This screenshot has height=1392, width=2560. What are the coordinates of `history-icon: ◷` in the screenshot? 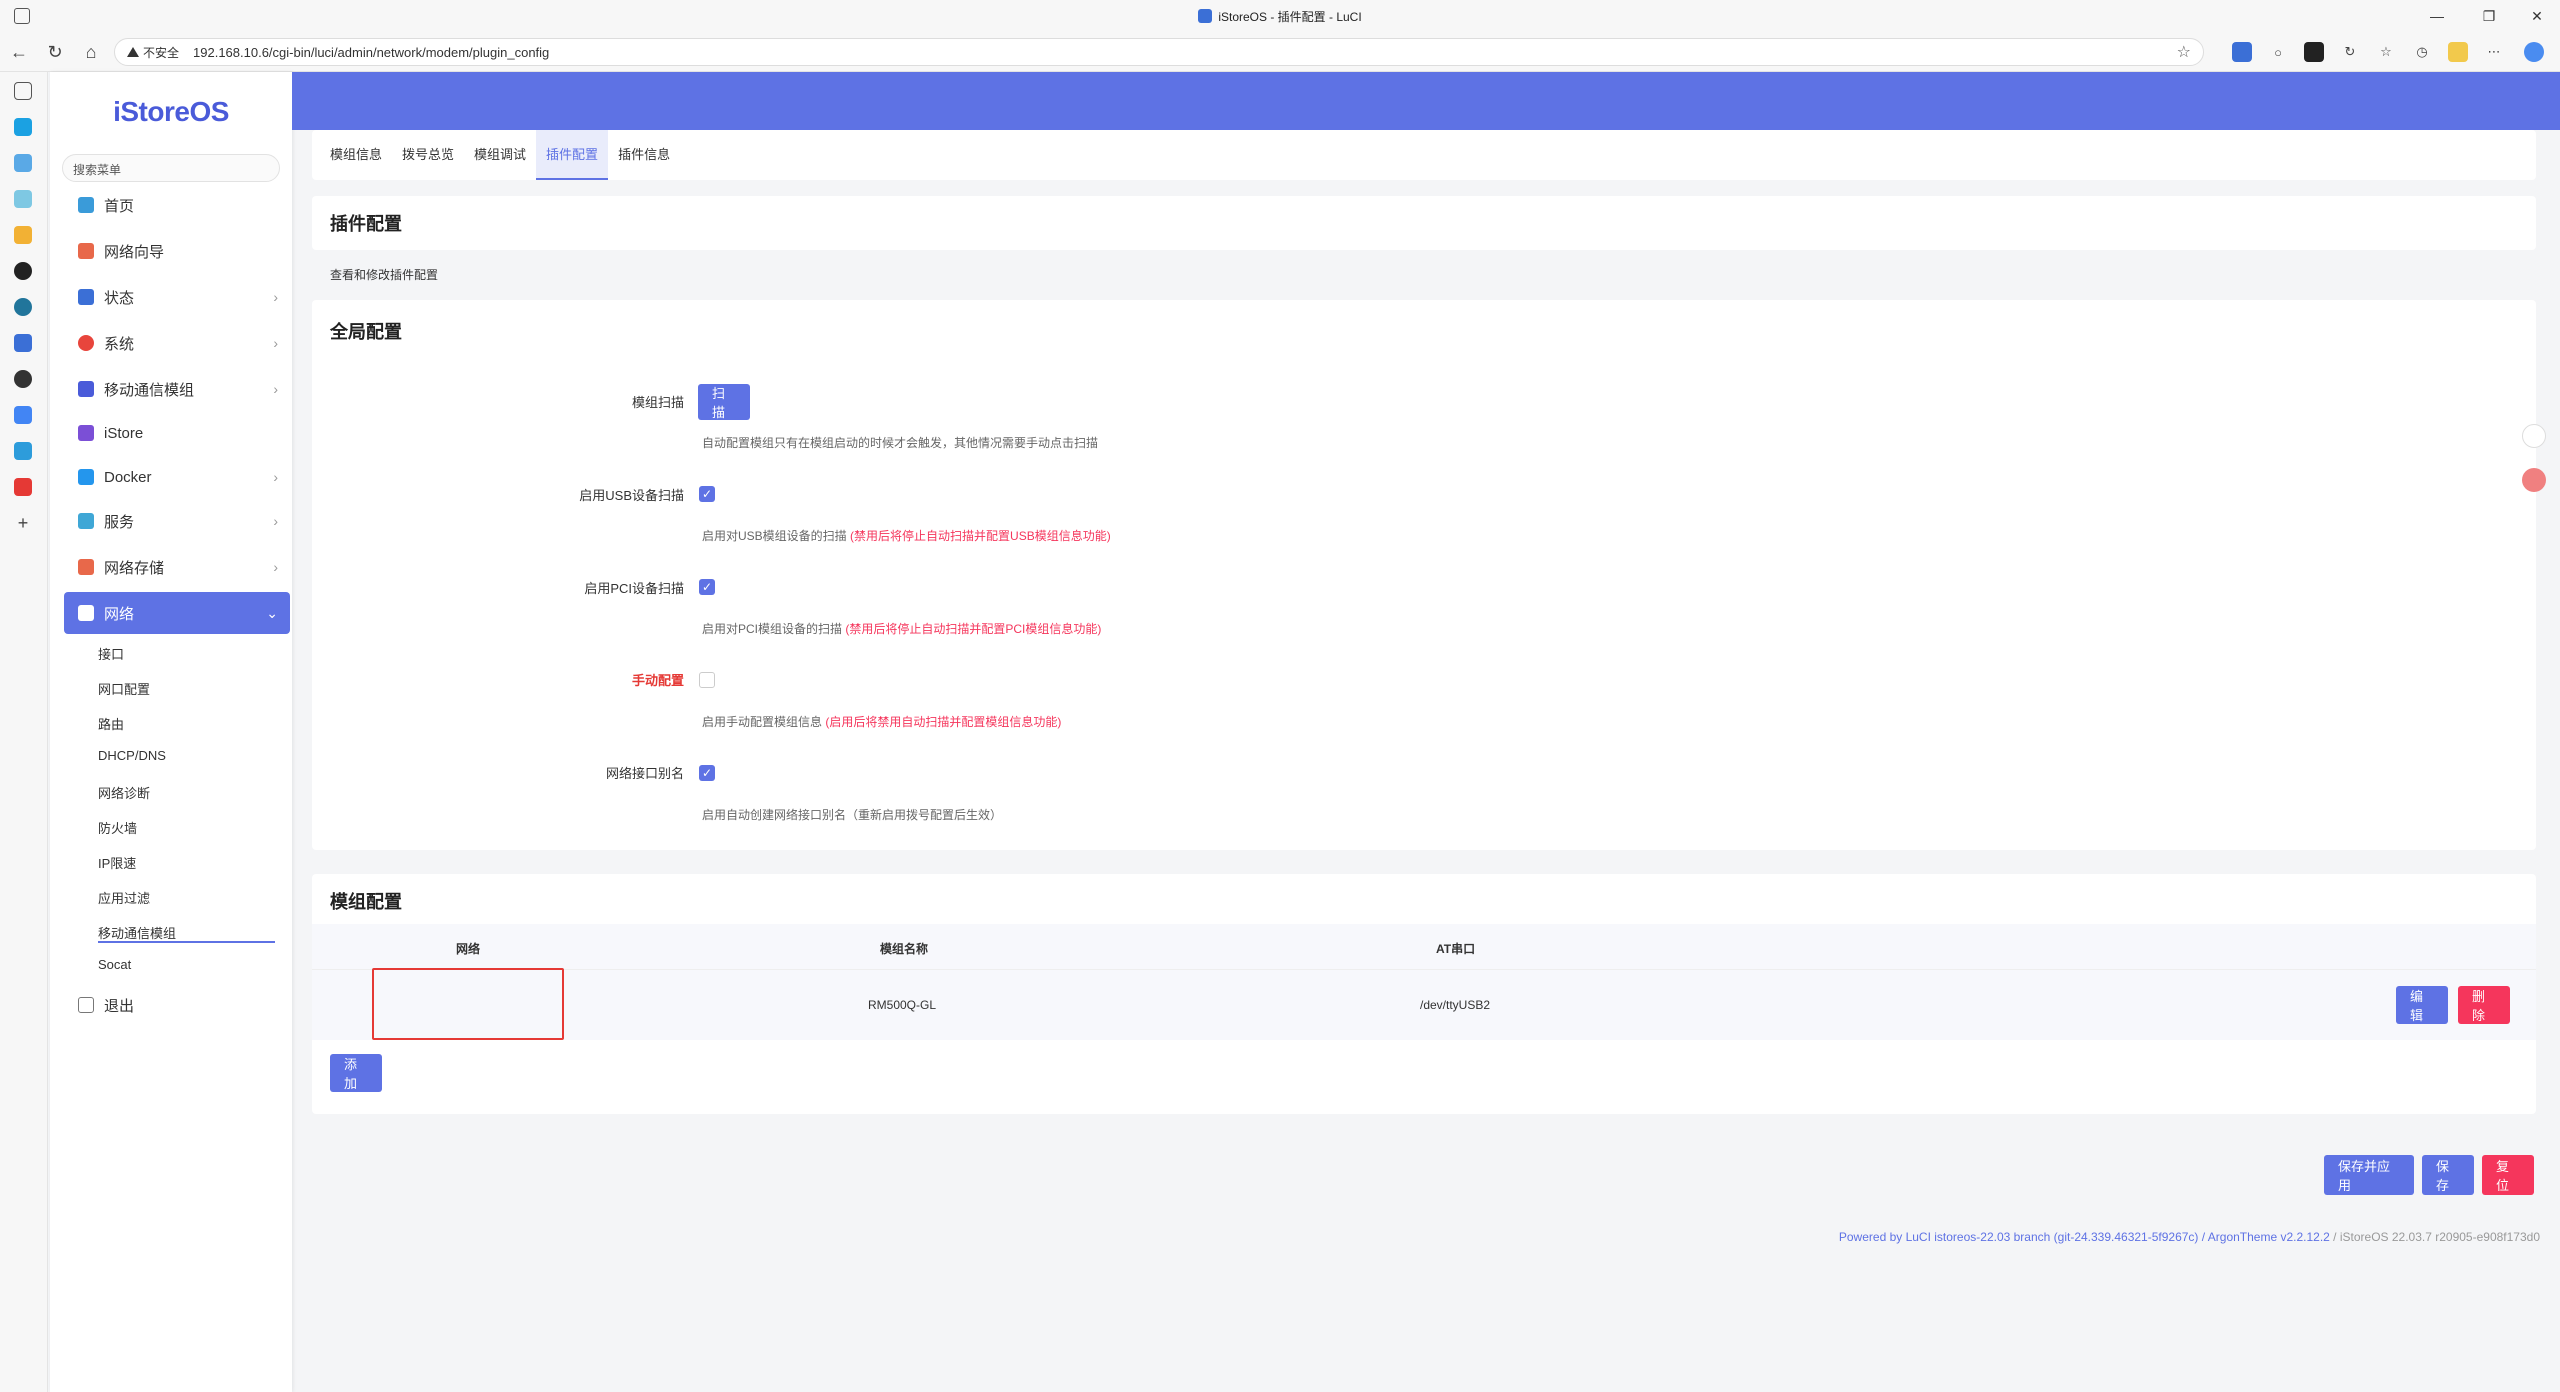 It's located at (2422, 52).